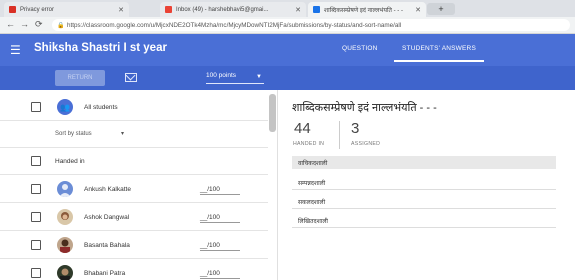 The height and width of the screenshot is (280, 575). What do you see at coordinates (107, 245) in the screenshot?
I see `student-name: Basanta Bahala` at bounding box center [107, 245].